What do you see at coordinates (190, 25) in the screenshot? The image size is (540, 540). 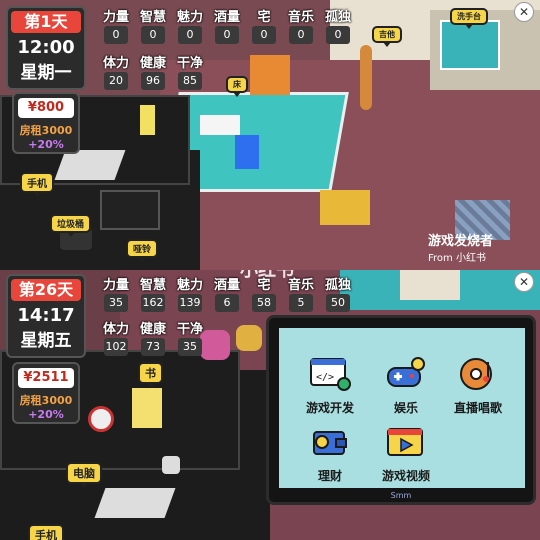 I see `stat-charm: 魅力 0` at bounding box center [190, 25].